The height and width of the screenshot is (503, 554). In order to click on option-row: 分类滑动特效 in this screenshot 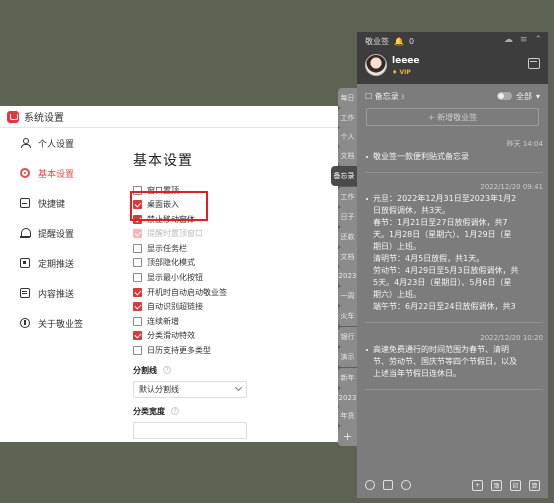, I will do `click(235, 336)`.